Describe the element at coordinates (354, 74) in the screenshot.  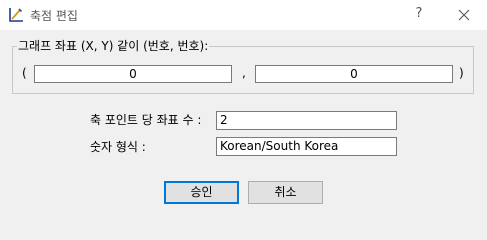
I see `y-coordinate-input: 0` at that location.